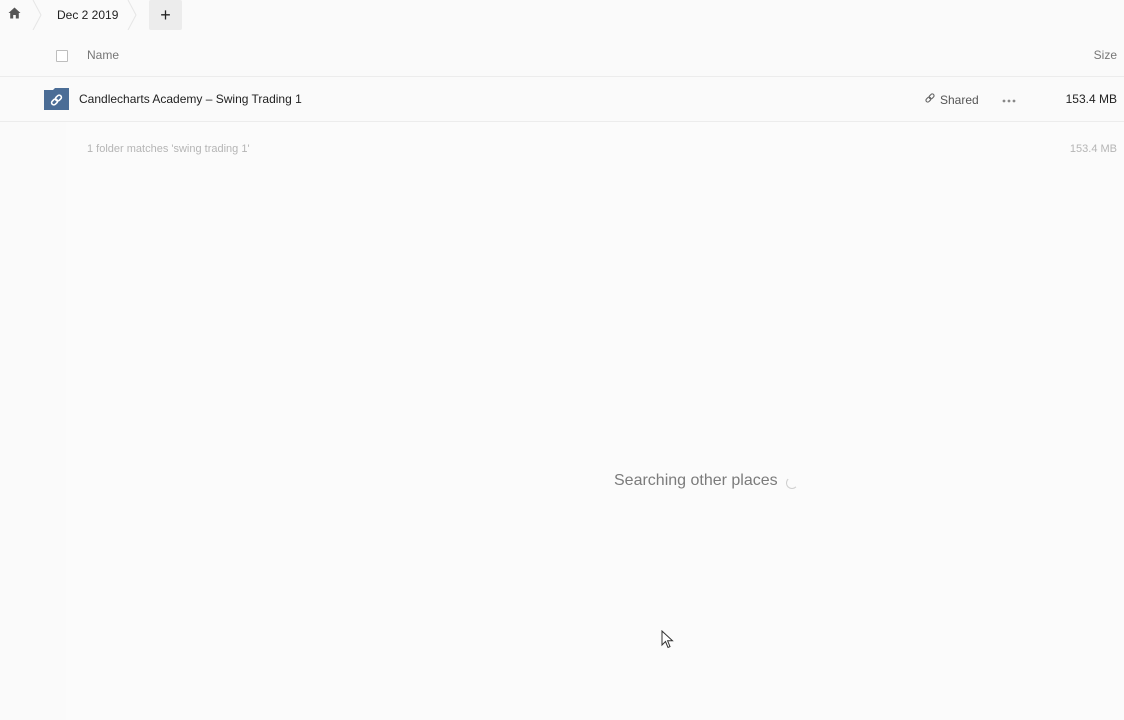 This screenshot has width=1124, height=720. Describe the element at coordinates (87, 15) in the screenshot. I see `breadcrumb-item-current: Dec 2 2019` at that location.